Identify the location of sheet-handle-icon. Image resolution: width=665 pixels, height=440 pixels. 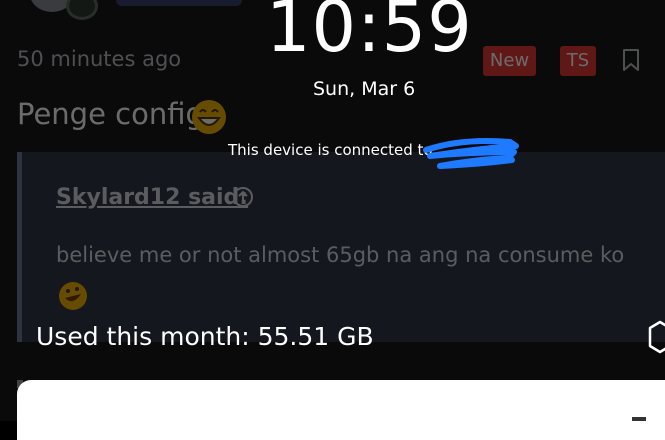
(639, 419).